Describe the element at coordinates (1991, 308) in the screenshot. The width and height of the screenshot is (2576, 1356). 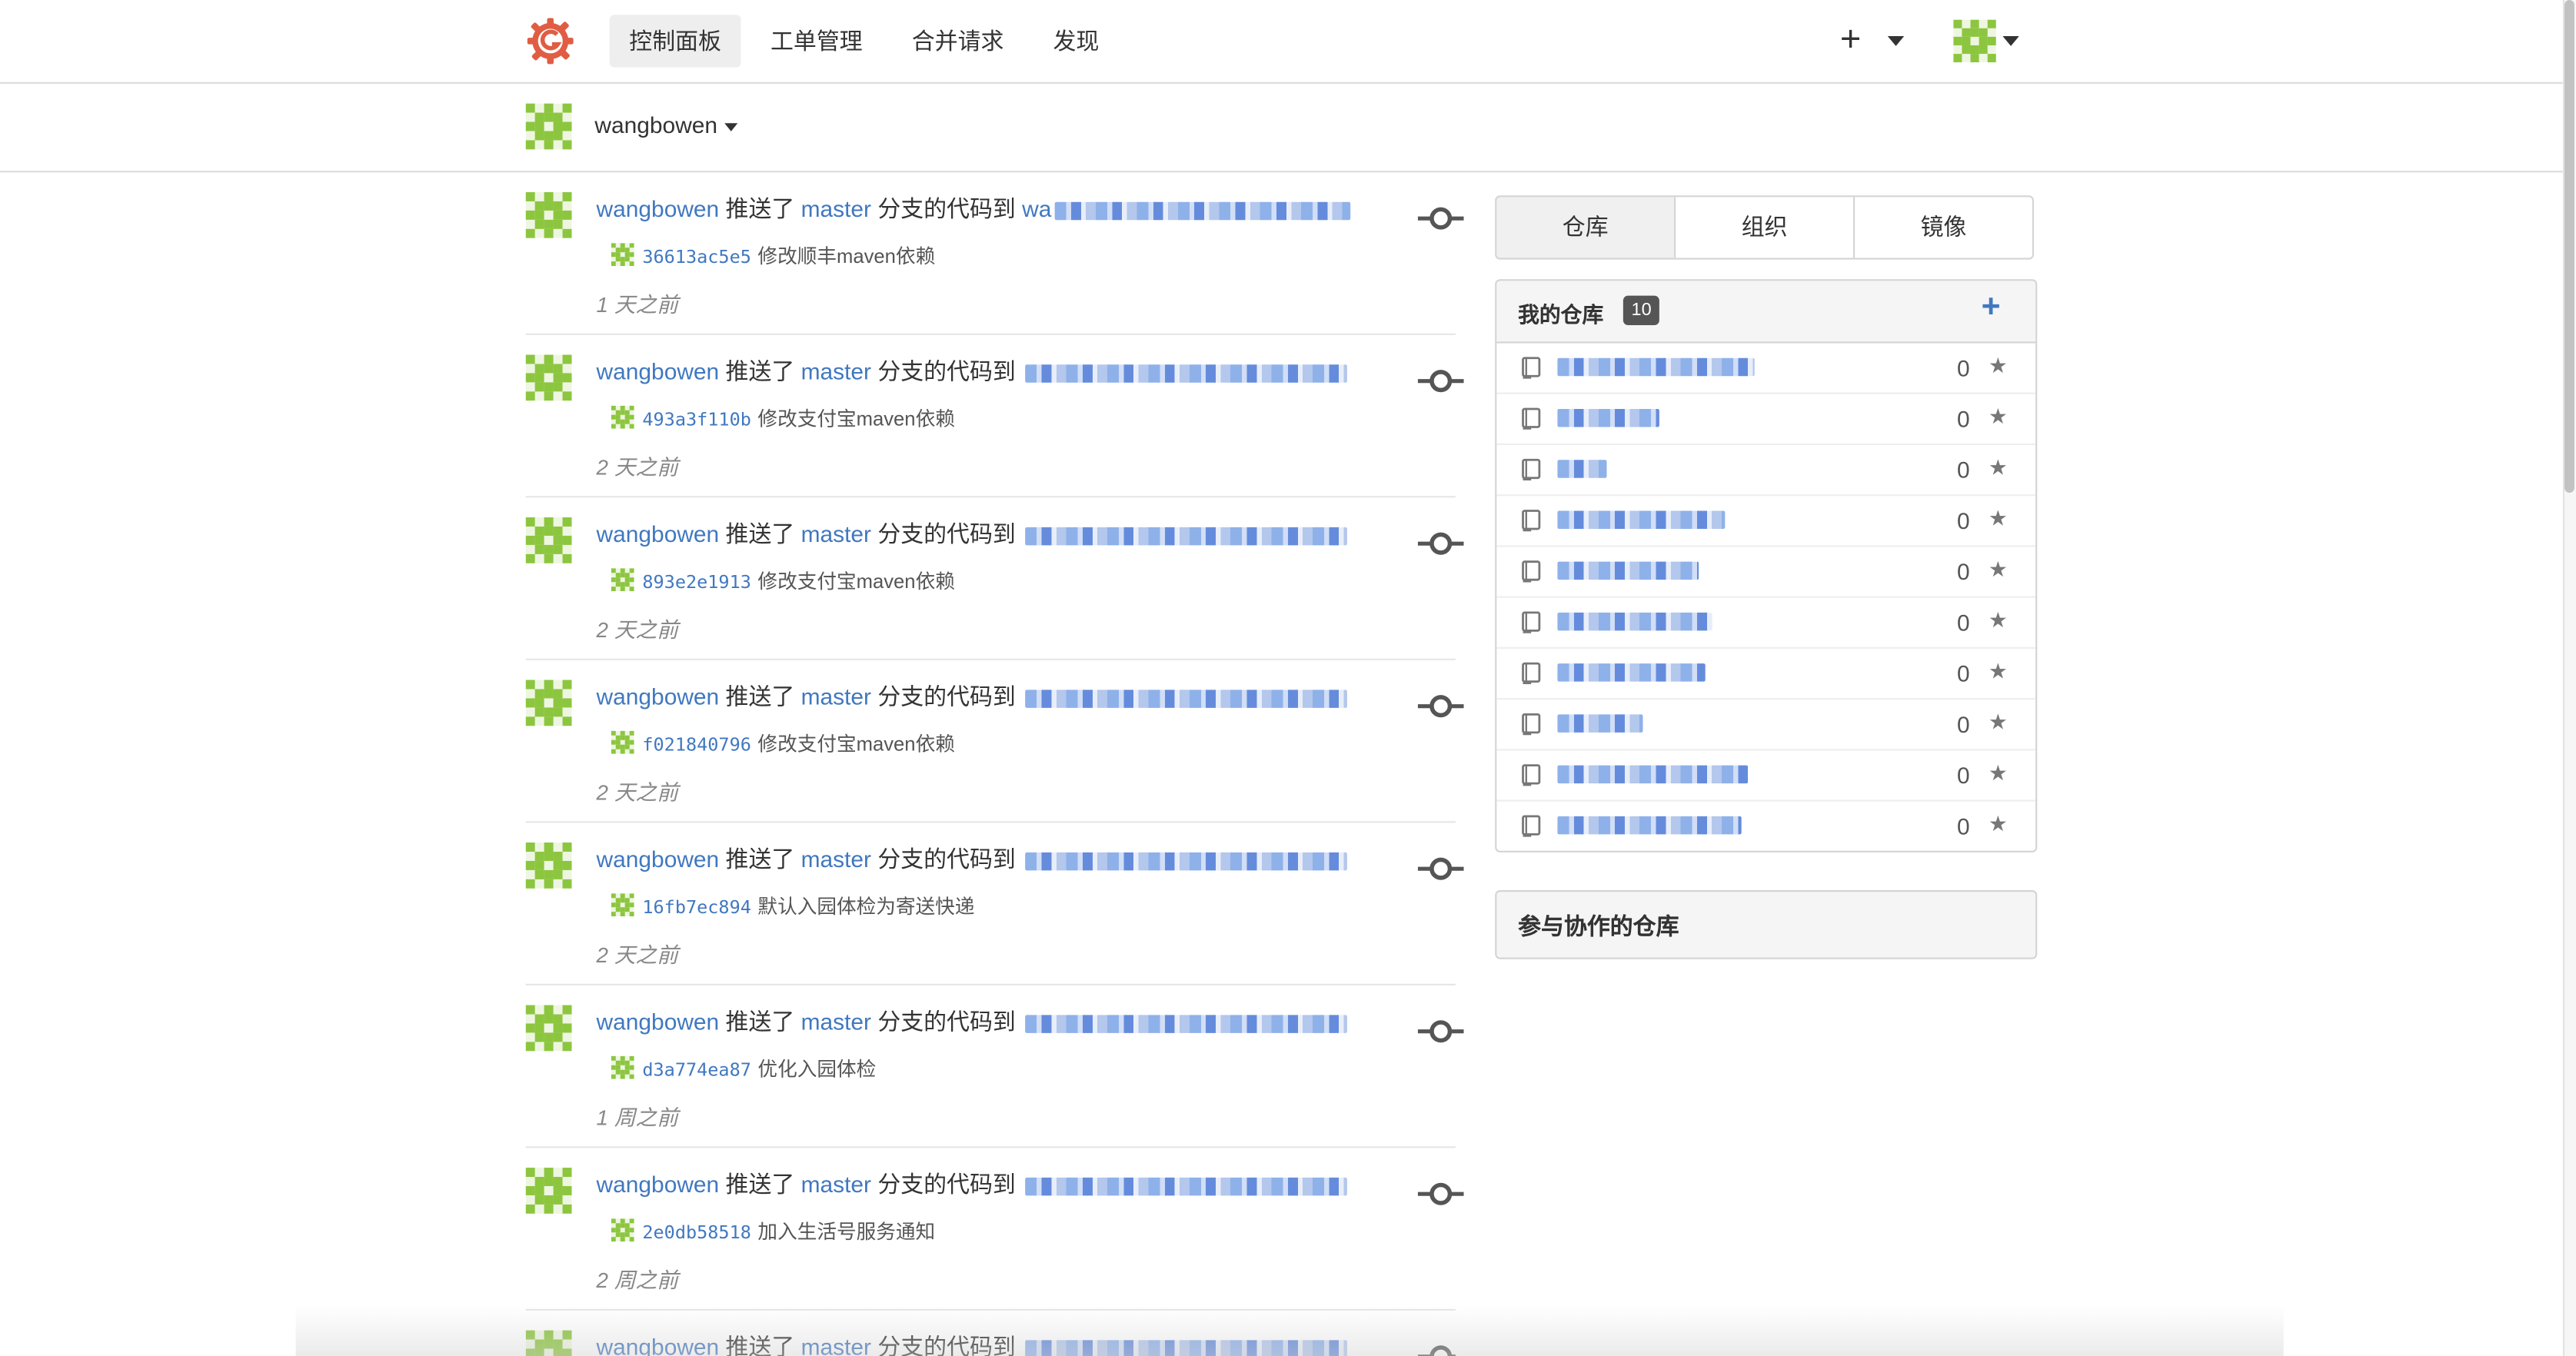
I see `new-repo-button: +` at that location.